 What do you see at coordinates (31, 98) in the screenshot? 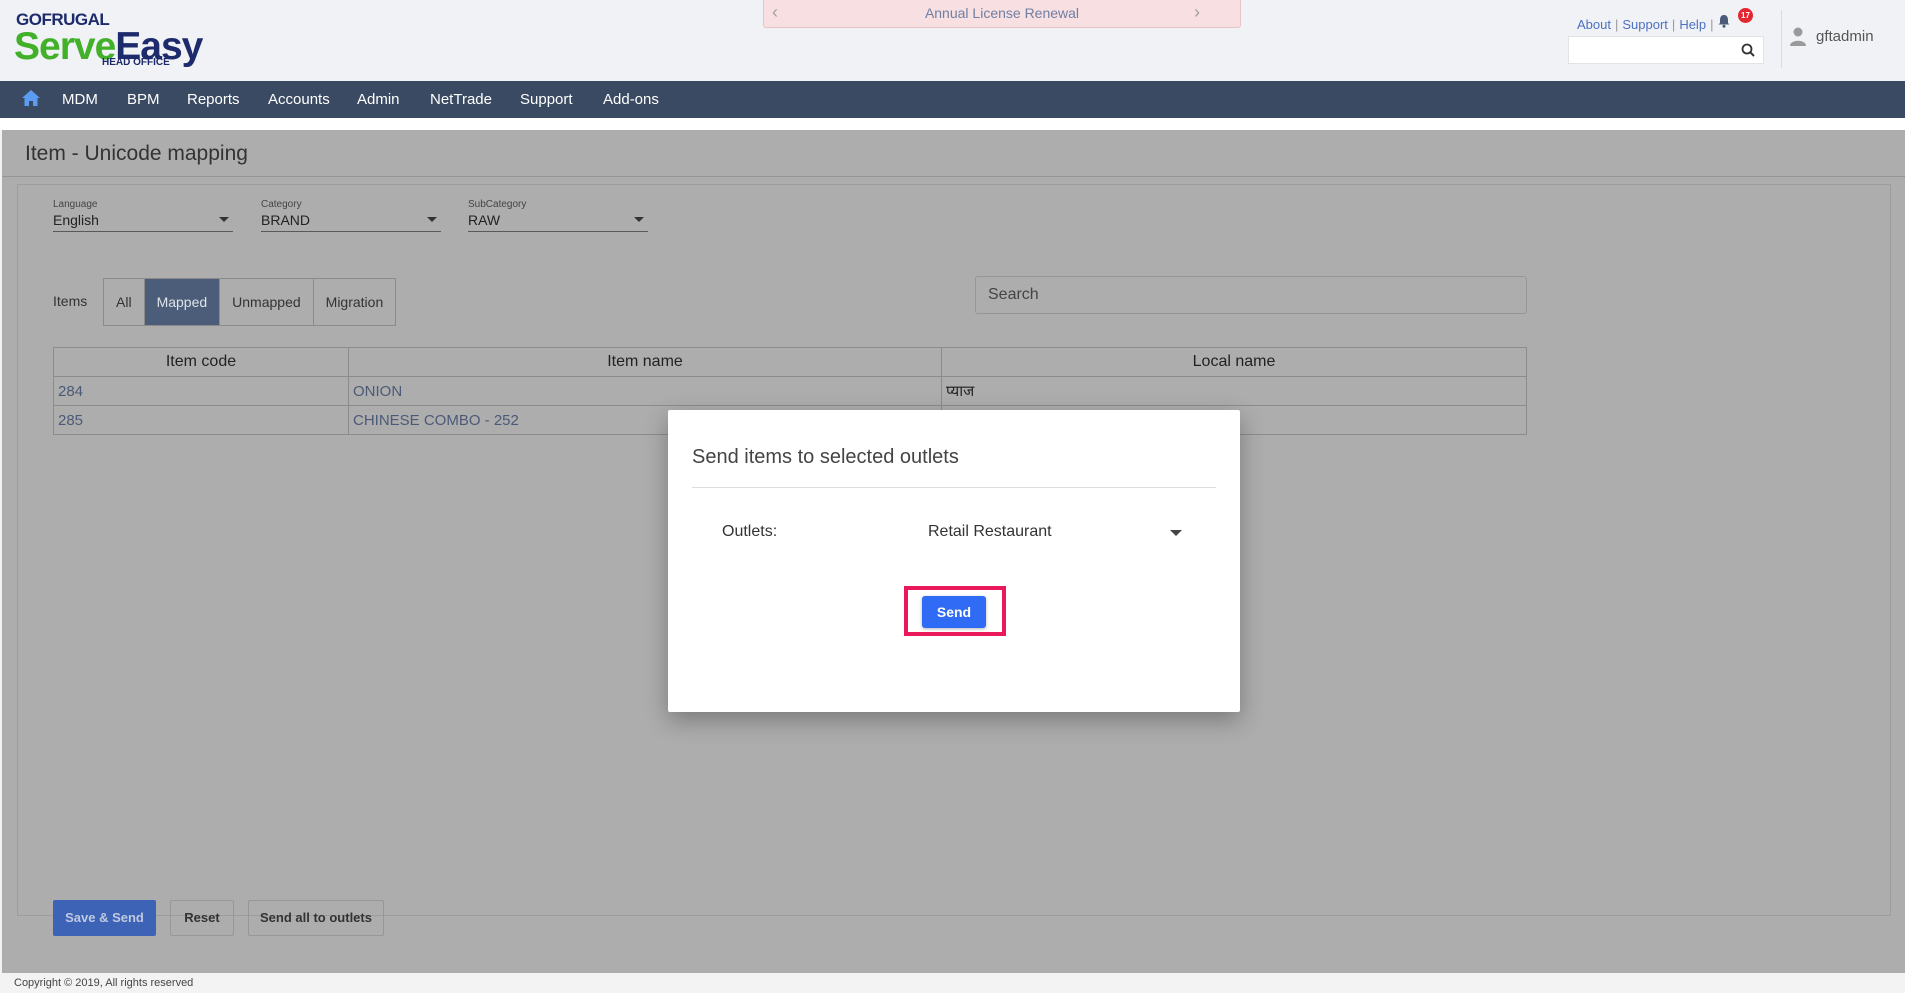
I see `home-icon` at bounding box center [31, 98].